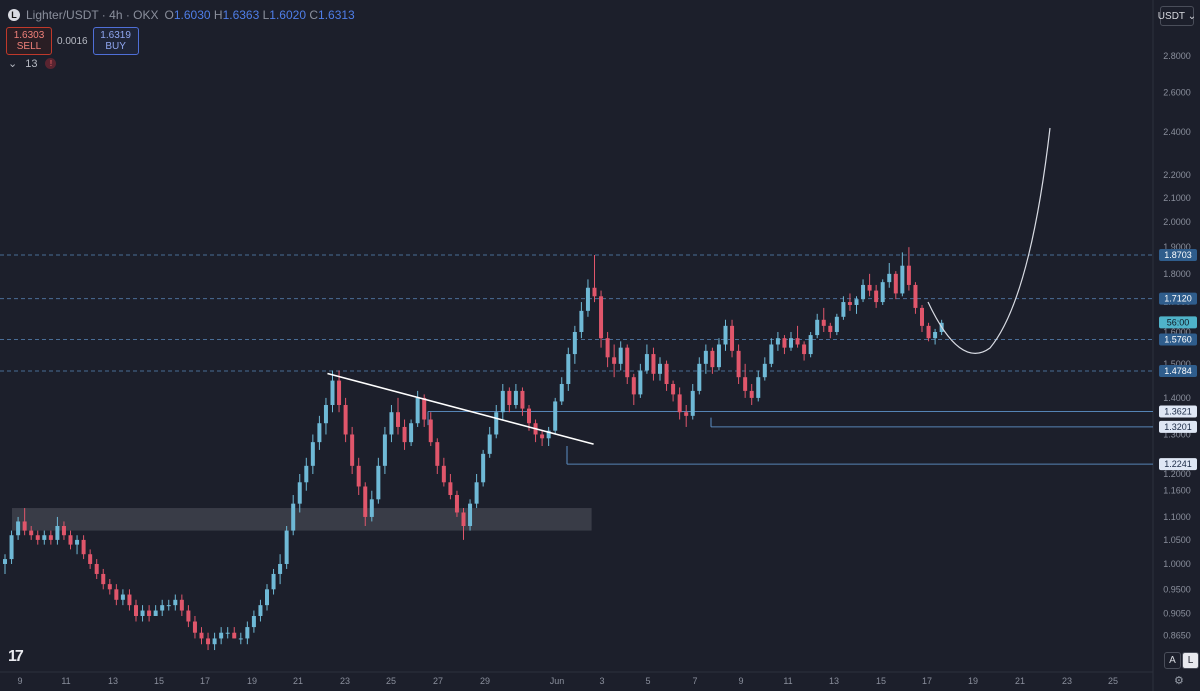 The image size is (1200, 691). What do you see at coordinates (92, 15) in the screenshot?
I see `symbol-title: Lighter/USDT · 4h · OKX` at bounding box center [92, 15].